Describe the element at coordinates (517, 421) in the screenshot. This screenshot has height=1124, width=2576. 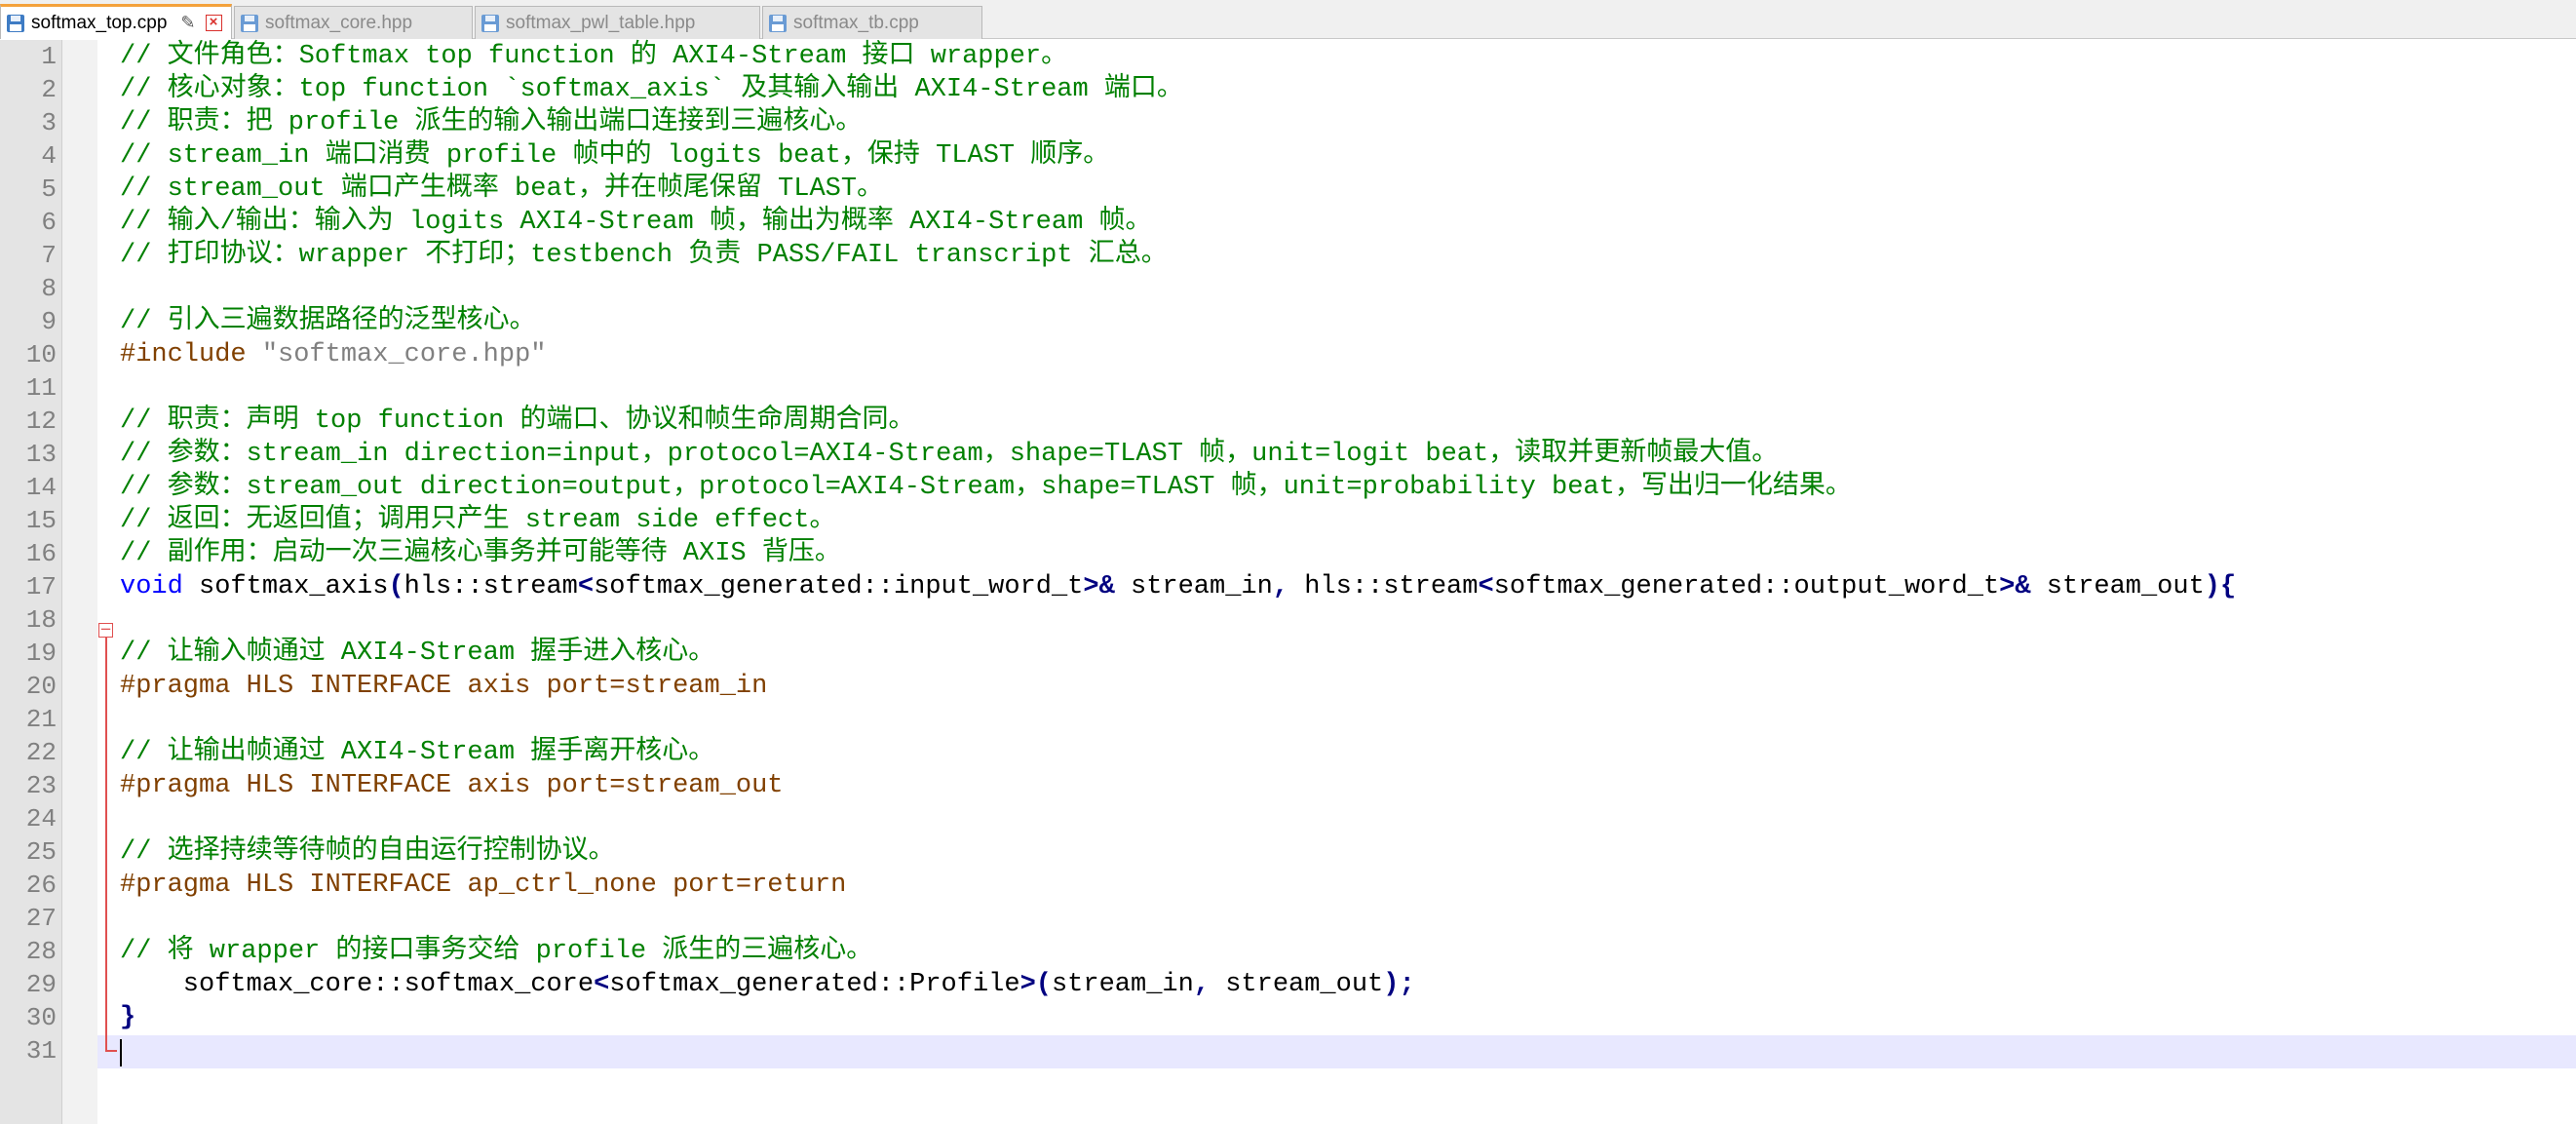
I see `code-line: // 职责：声明 top function 的端口、协议和帧生命周期合同。` at that location.